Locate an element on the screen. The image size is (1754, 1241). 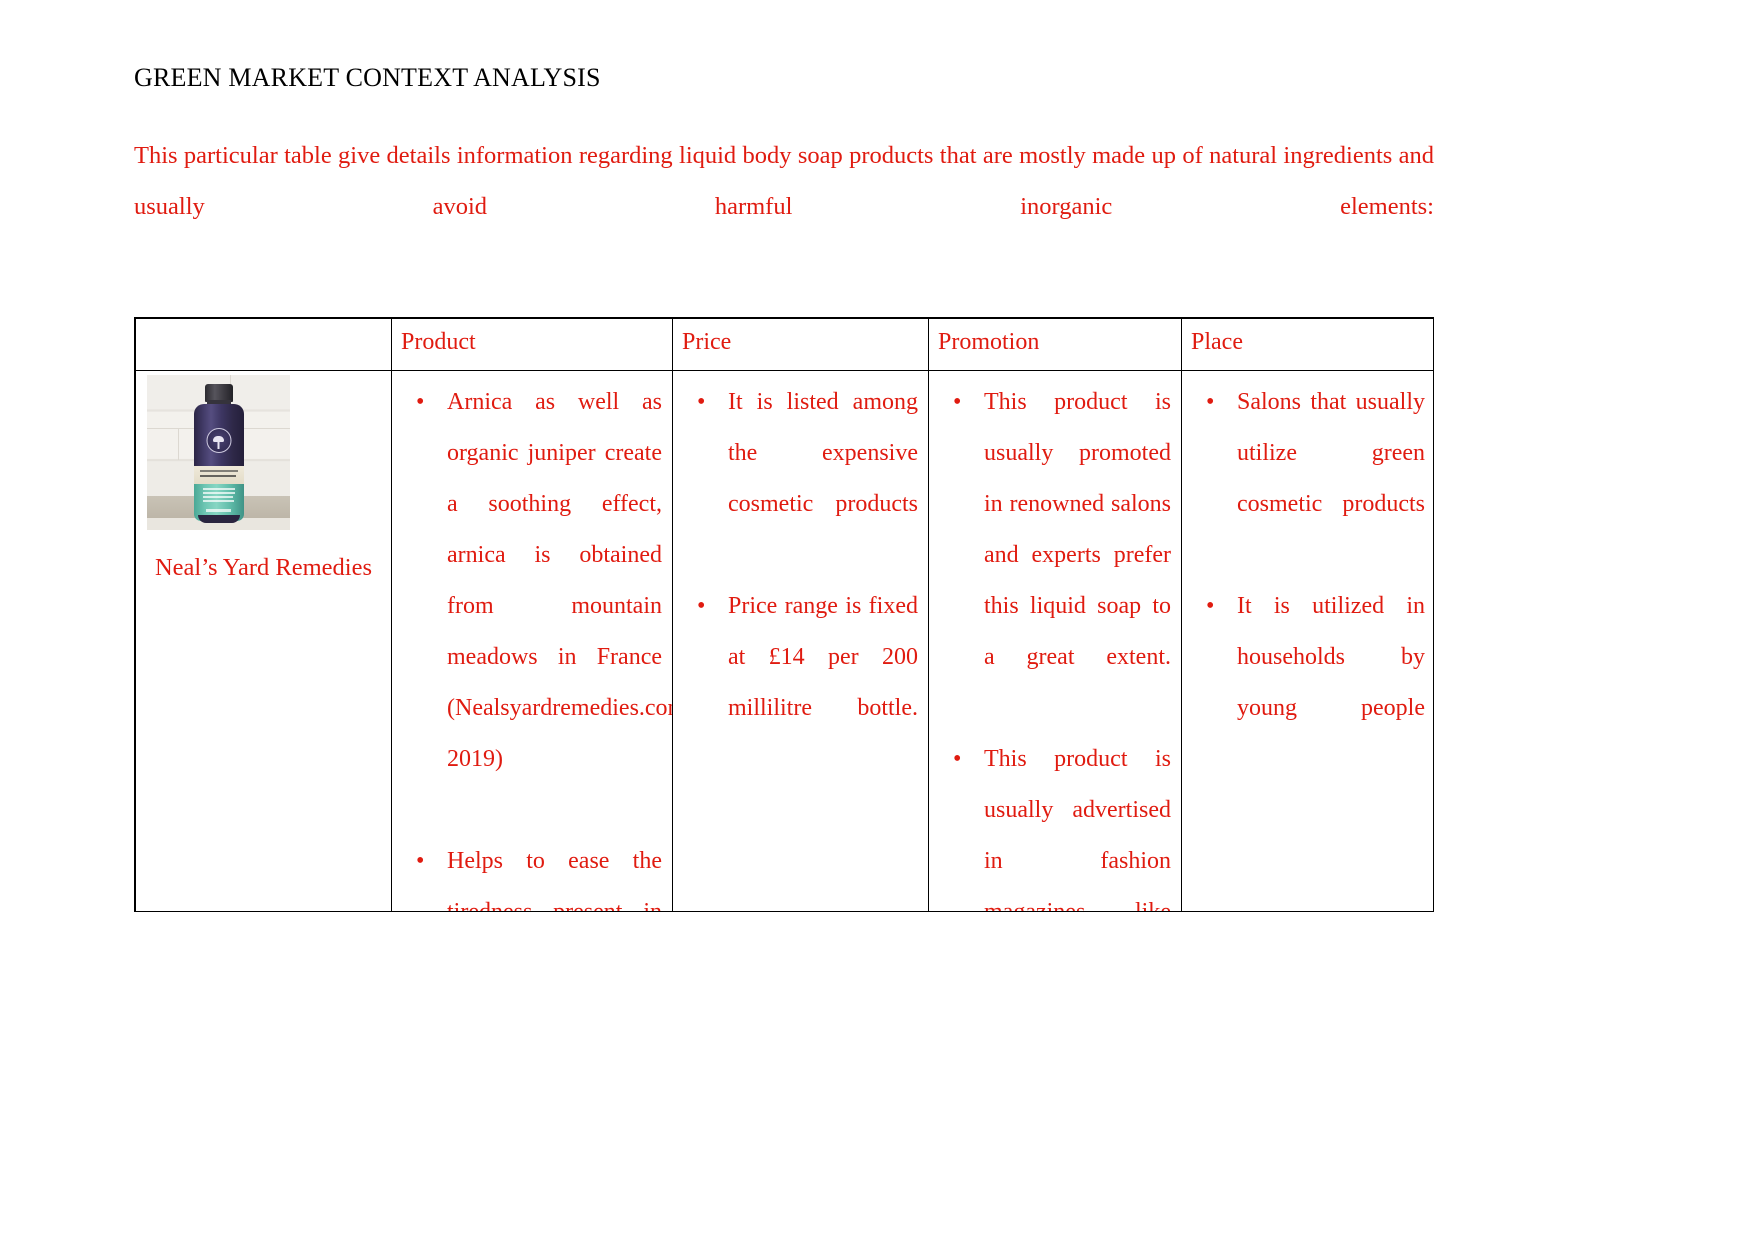
tile-seam is located at coordinates (179, 444).